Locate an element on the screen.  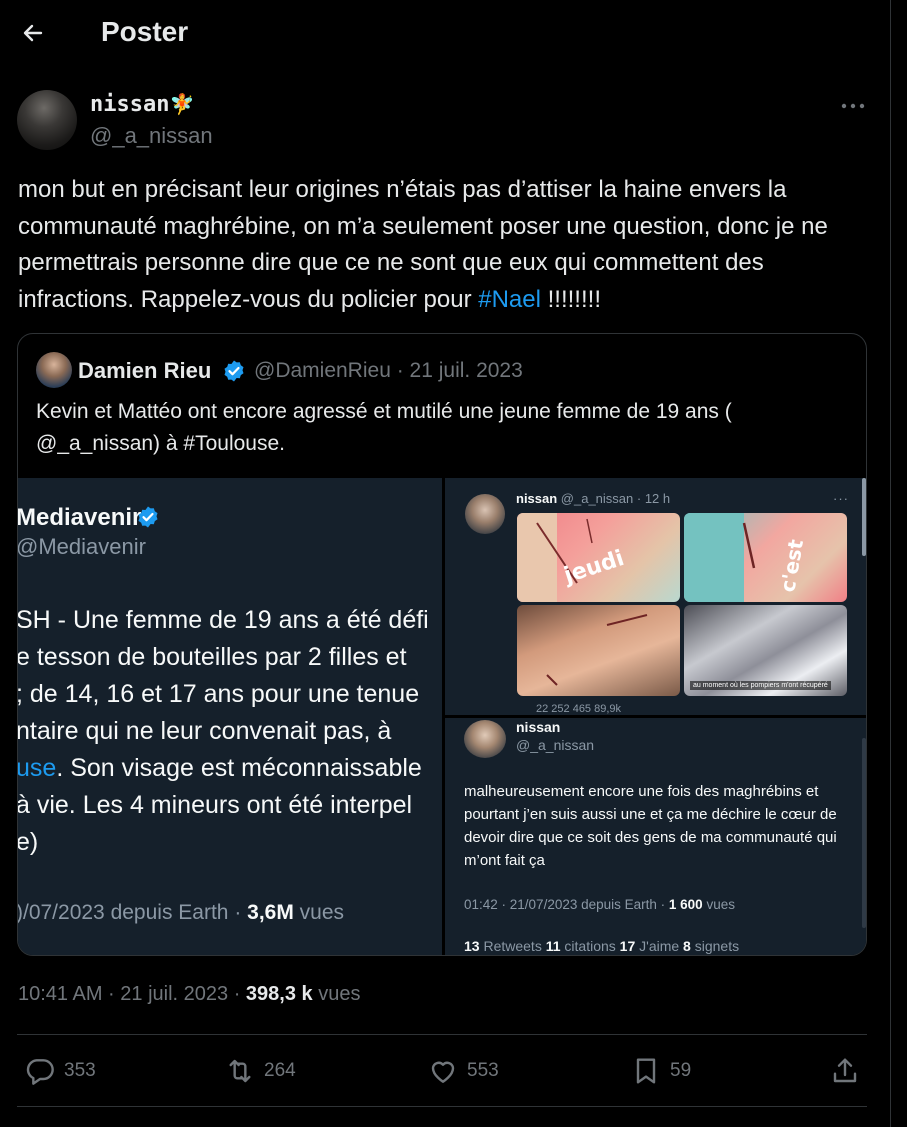
hashtag-link: #Nael is located at coordinates (509, 299).